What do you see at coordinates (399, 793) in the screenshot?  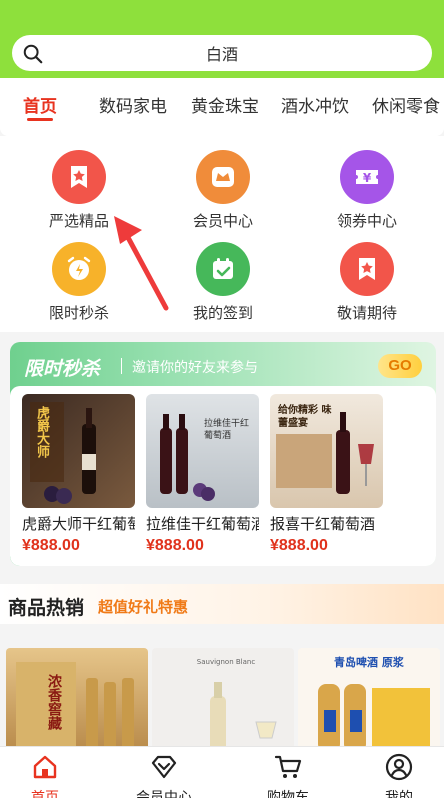 I see `nav-label: 我的` at bounding box center [399, 793].